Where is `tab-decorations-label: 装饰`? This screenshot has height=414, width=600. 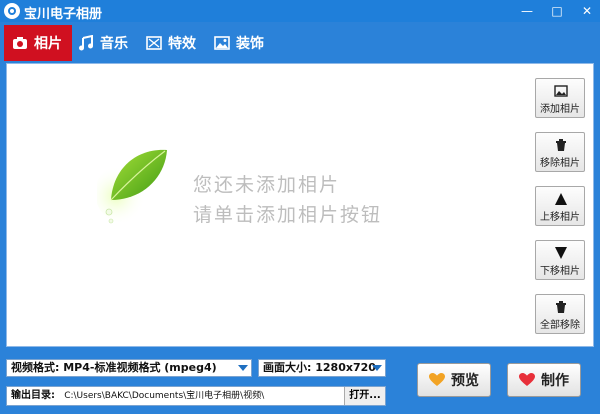
tab-decorations-label: 装饰 is located at coordinates (250, 44).